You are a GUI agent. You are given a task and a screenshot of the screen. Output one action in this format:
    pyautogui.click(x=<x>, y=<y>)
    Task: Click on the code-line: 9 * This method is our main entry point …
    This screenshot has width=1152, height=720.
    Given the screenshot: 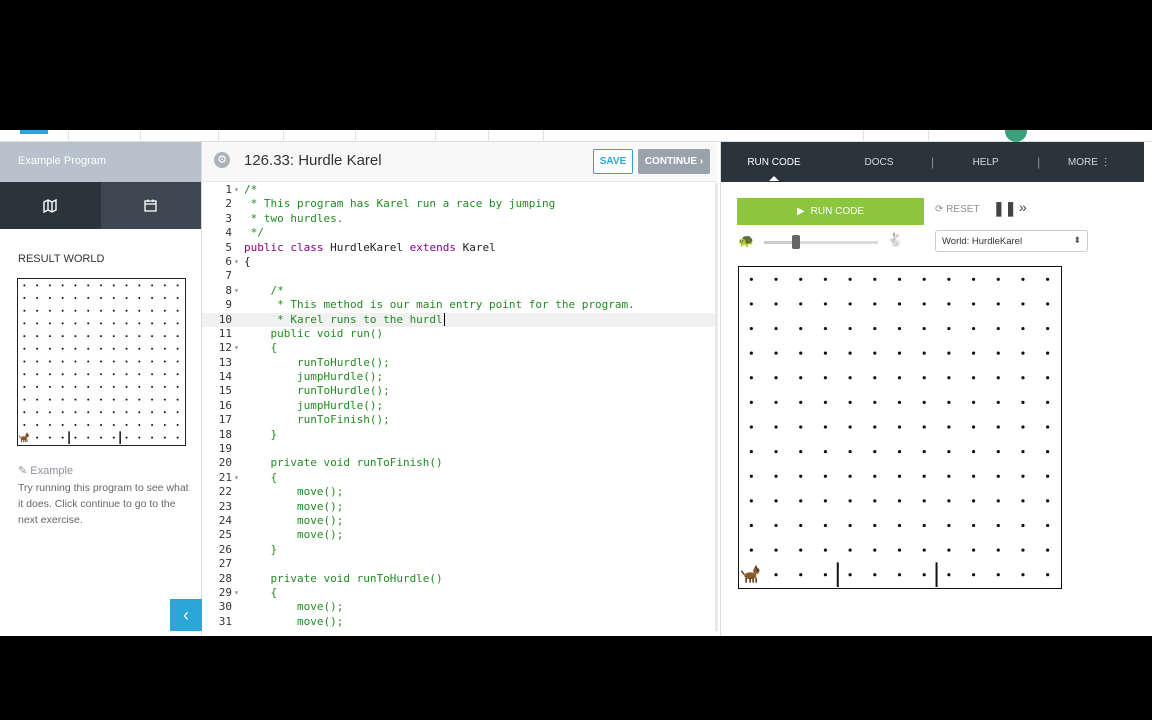 What is the action you would take?
    pyautogui.click(x=458, y=305)
    